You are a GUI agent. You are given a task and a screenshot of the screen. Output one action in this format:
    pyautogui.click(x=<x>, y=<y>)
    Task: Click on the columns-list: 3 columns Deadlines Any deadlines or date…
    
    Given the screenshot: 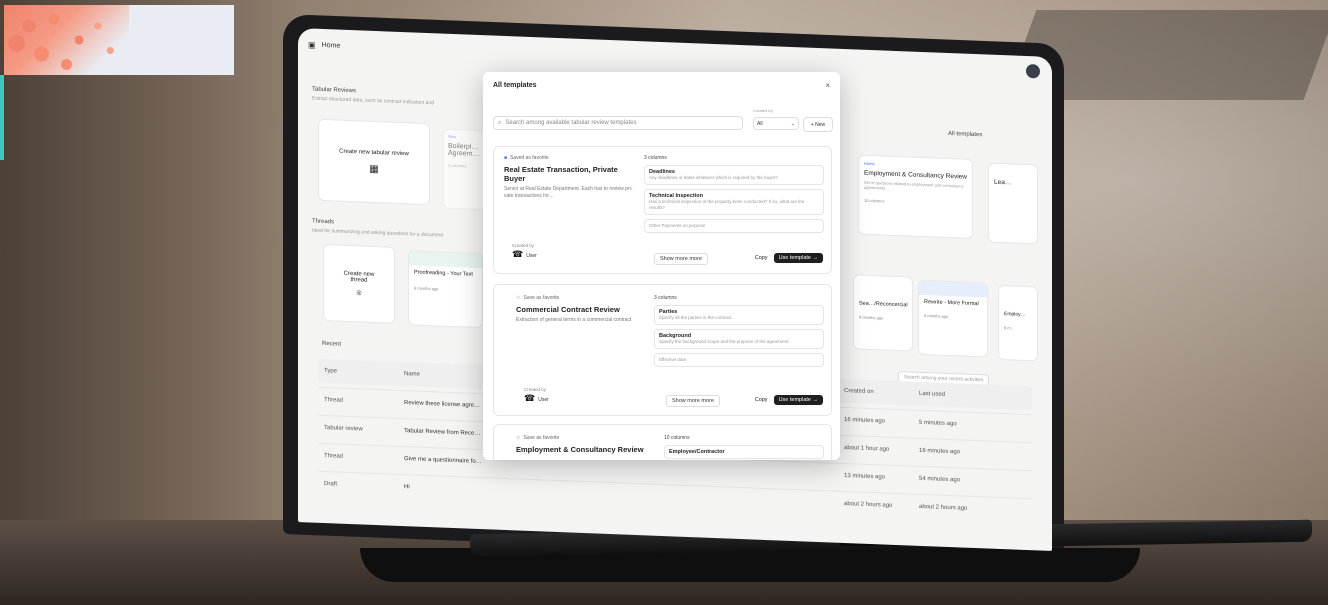 What is the action you would take?
    pyautogui.click(x=734, y=194)
    